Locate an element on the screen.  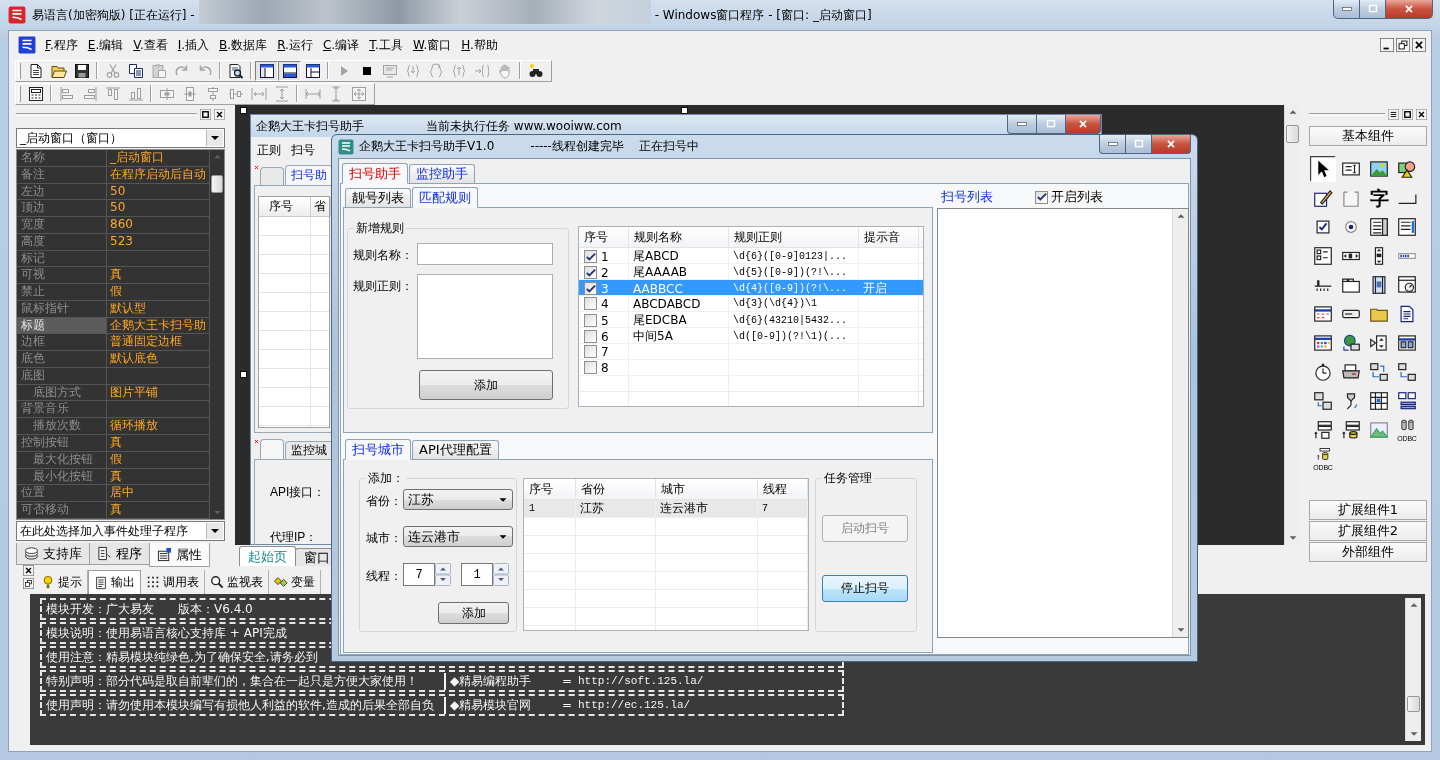
close-icon is located at coordinates (28, 570).